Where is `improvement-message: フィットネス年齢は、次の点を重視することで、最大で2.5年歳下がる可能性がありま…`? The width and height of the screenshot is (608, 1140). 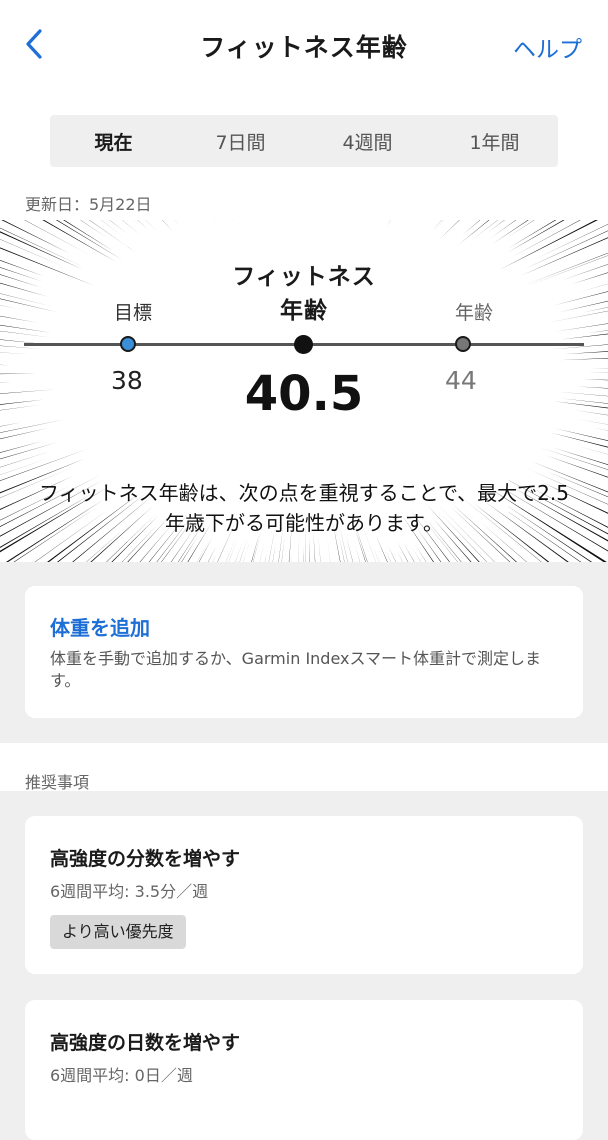
improvement-message: フィットネス年齢は、次の点を重視することで、最大で2.5年歳下がる可能性がありま… is located at coordinates (303, 508).